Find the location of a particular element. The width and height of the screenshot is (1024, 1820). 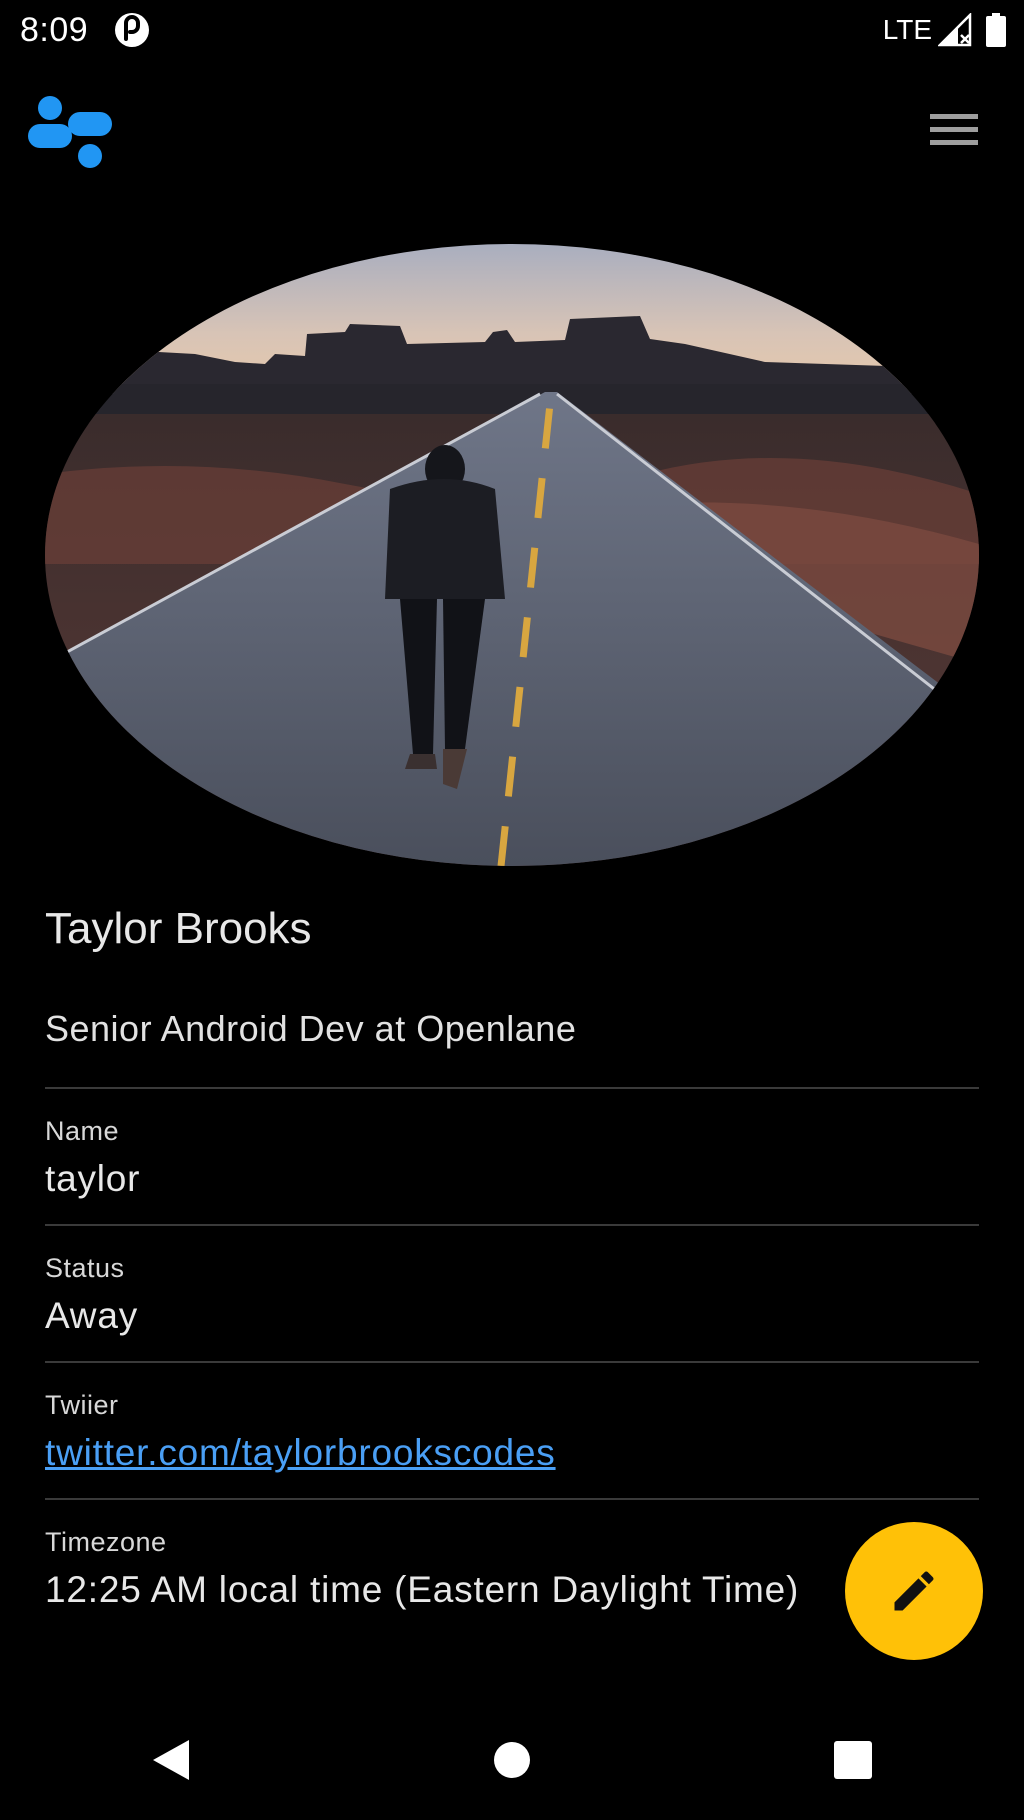

home-button is located at coordinates (512, 1760).